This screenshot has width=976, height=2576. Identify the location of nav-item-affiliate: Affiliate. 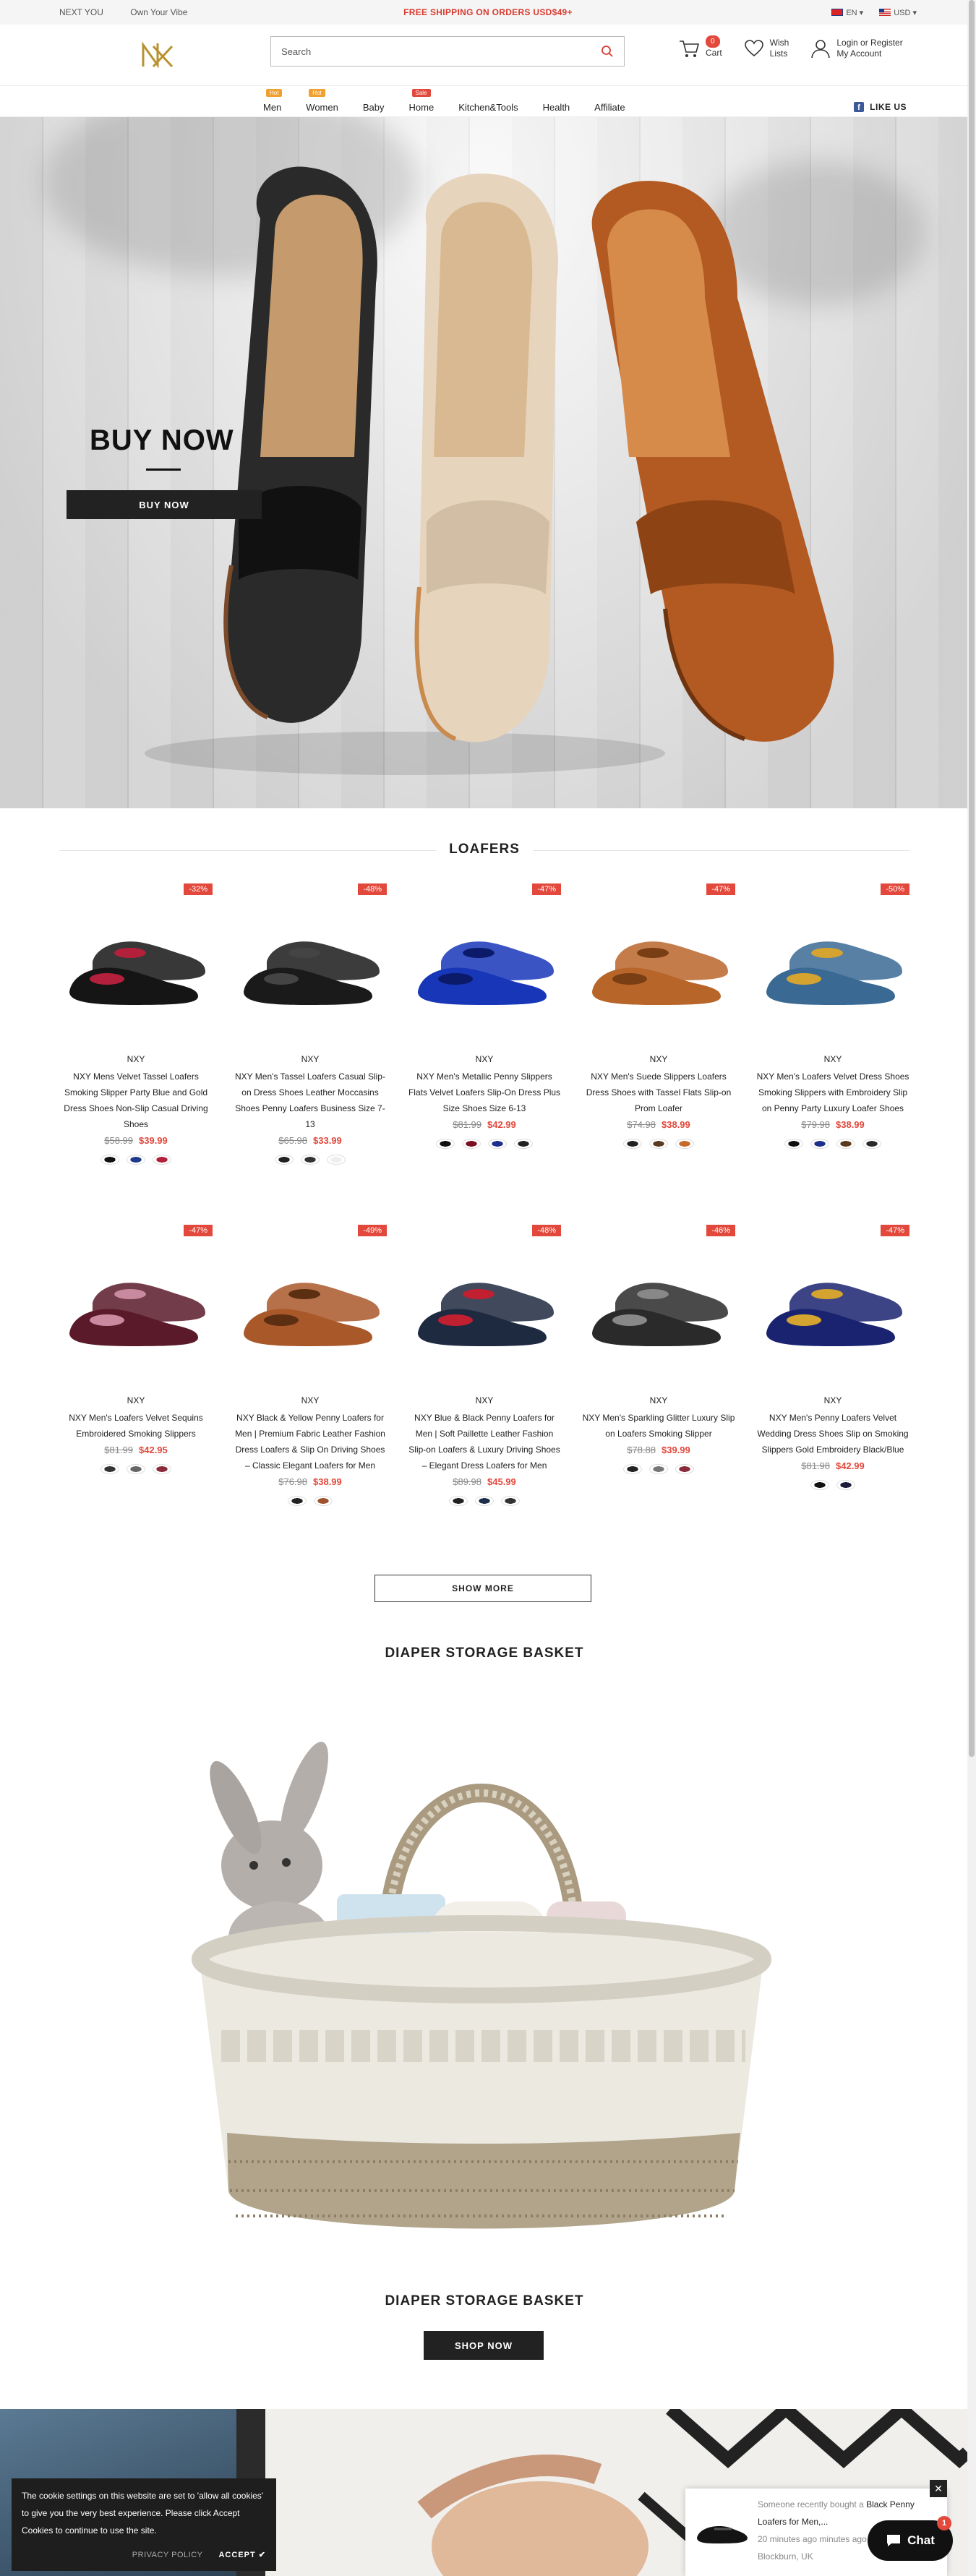
(609, 103).